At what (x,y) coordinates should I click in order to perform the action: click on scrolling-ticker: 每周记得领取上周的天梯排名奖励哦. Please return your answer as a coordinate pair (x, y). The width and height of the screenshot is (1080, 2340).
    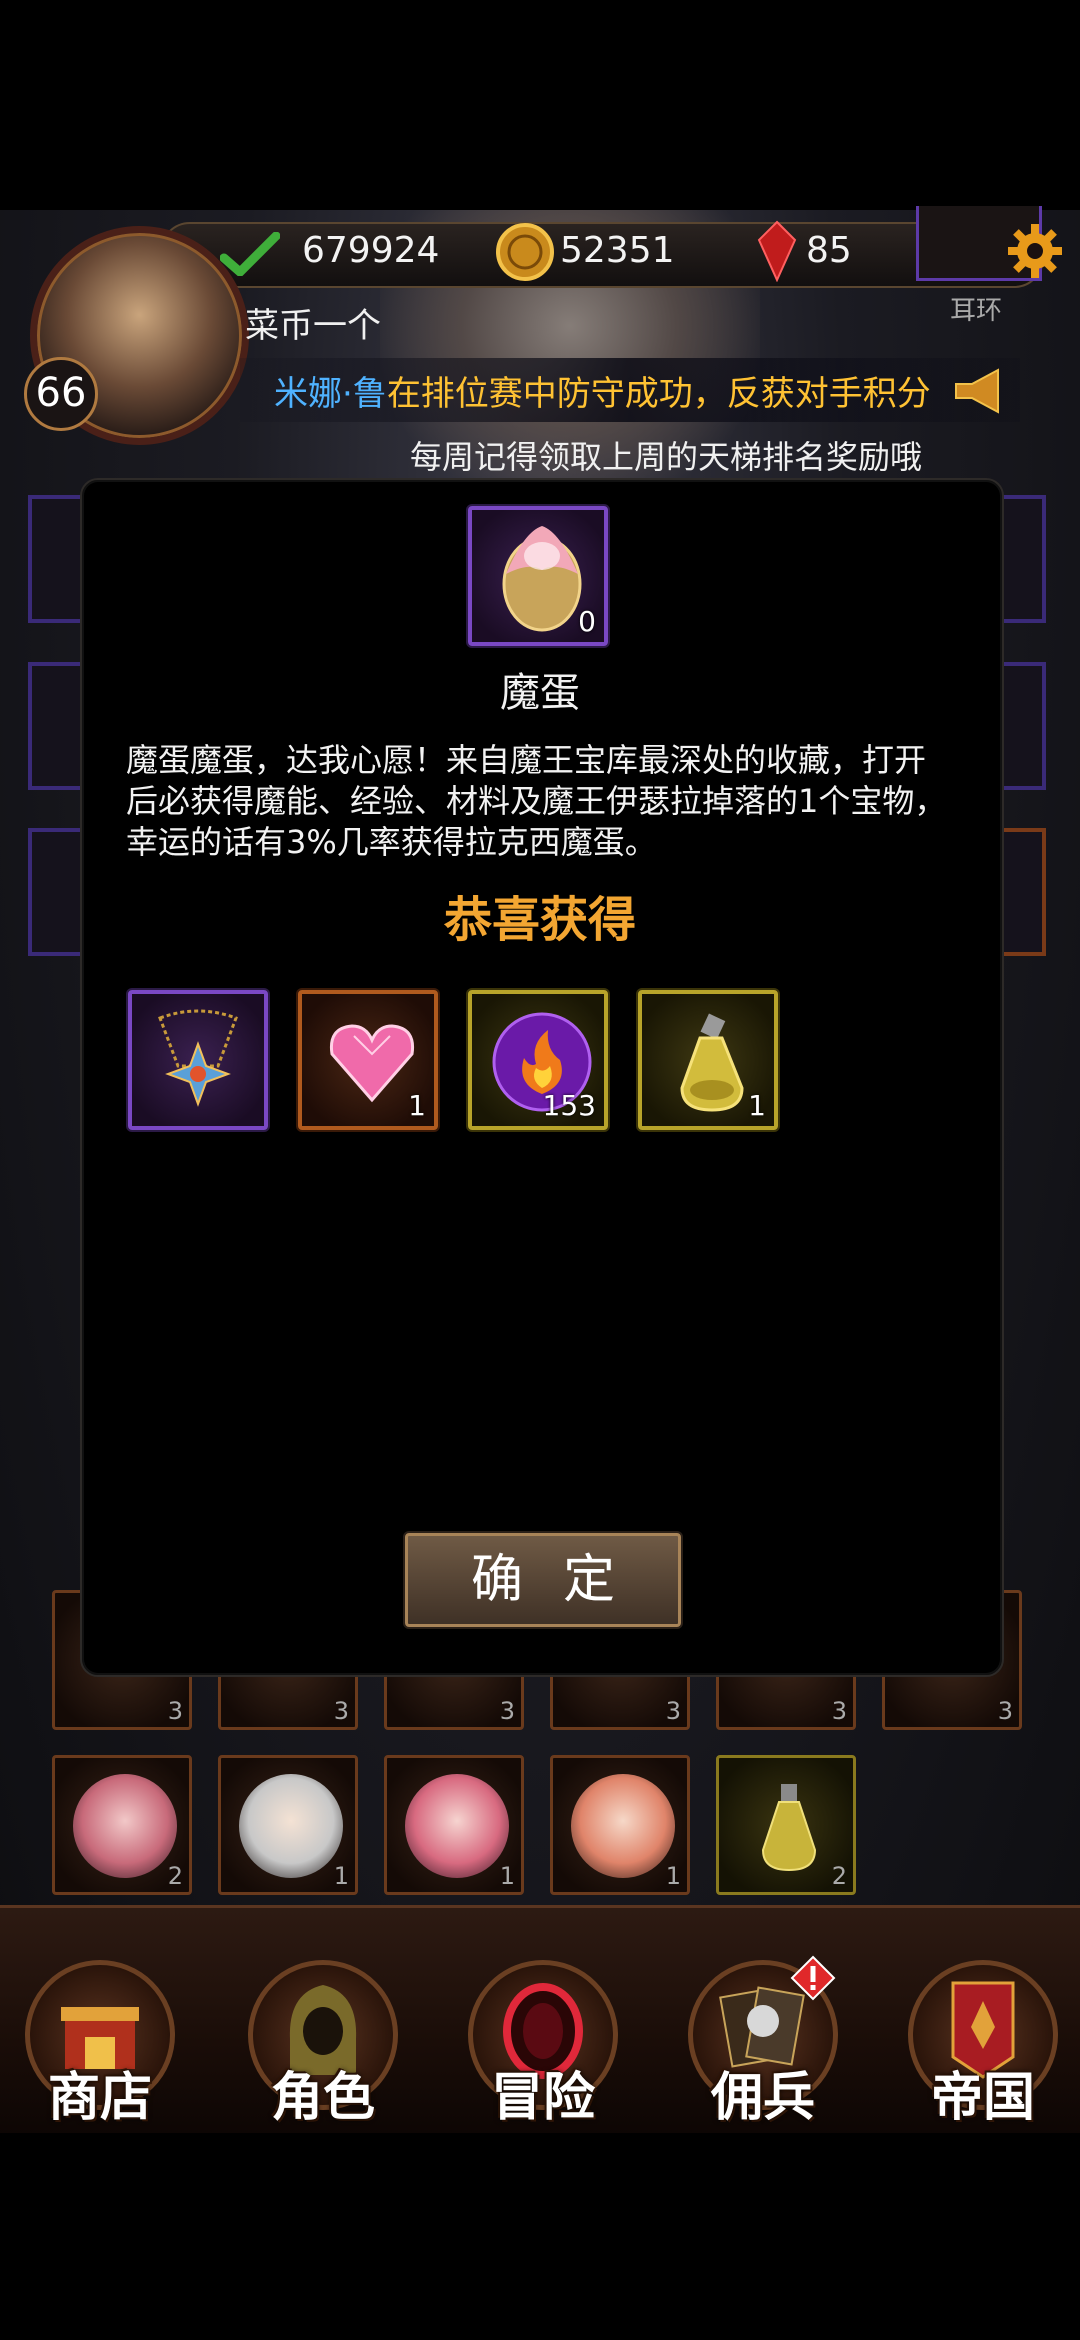
    Looking at the image, I should click on (666, 457).